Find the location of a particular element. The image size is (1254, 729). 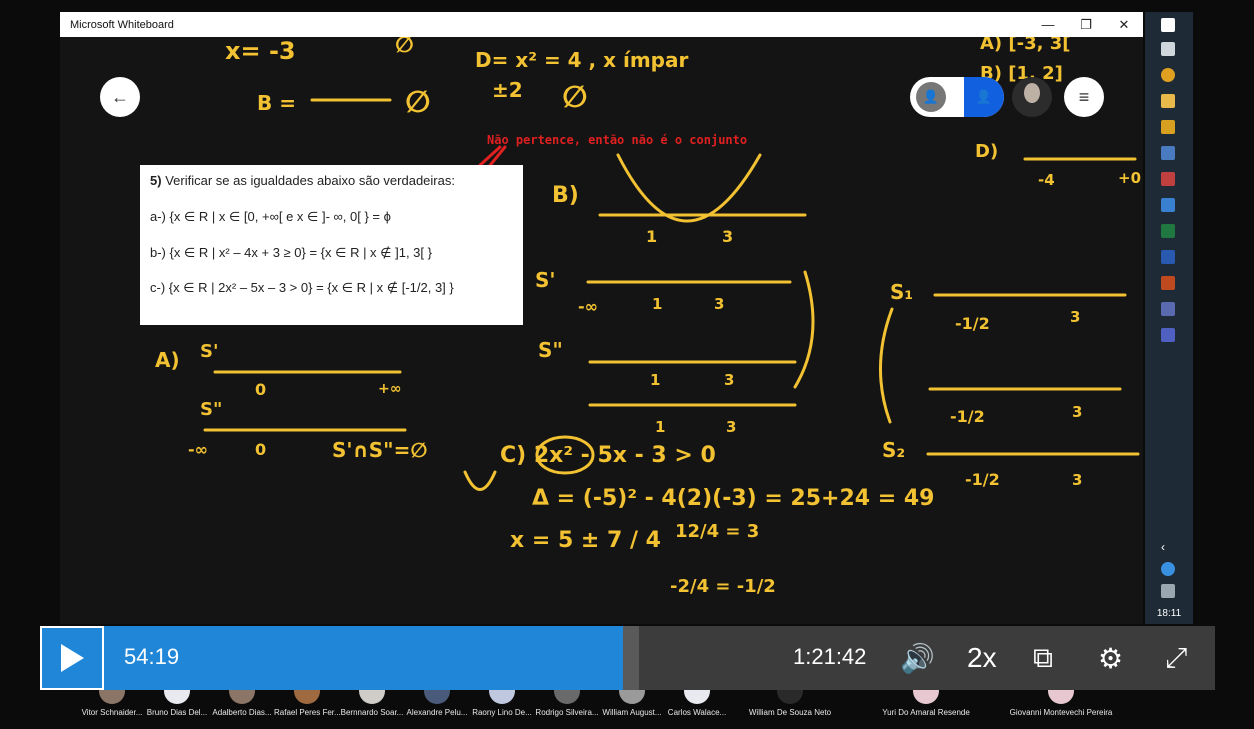

ink-S2: S₂ is located at coordinates (893, 450).